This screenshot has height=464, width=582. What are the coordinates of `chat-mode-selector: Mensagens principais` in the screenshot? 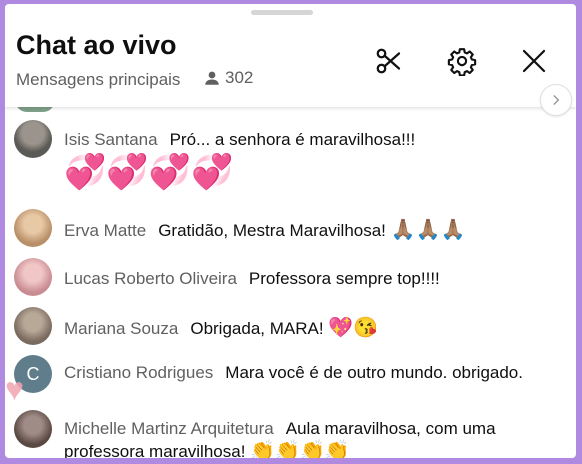 It's located at (98, 80).